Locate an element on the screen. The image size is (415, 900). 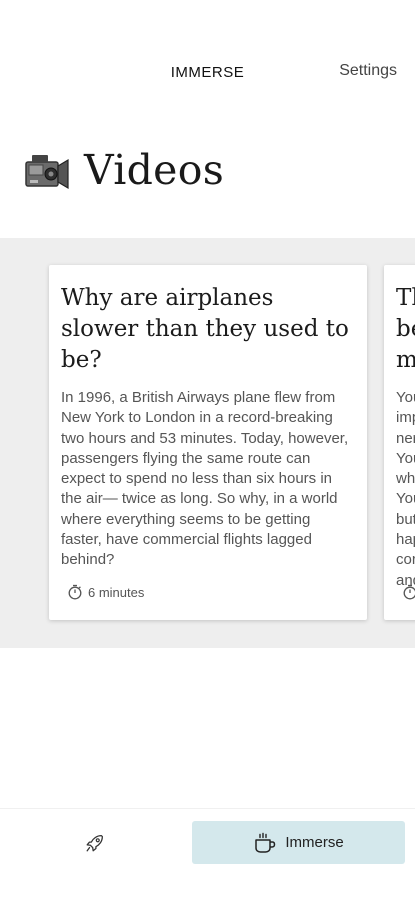
rocket-icon is located at coordinates (94, 843).